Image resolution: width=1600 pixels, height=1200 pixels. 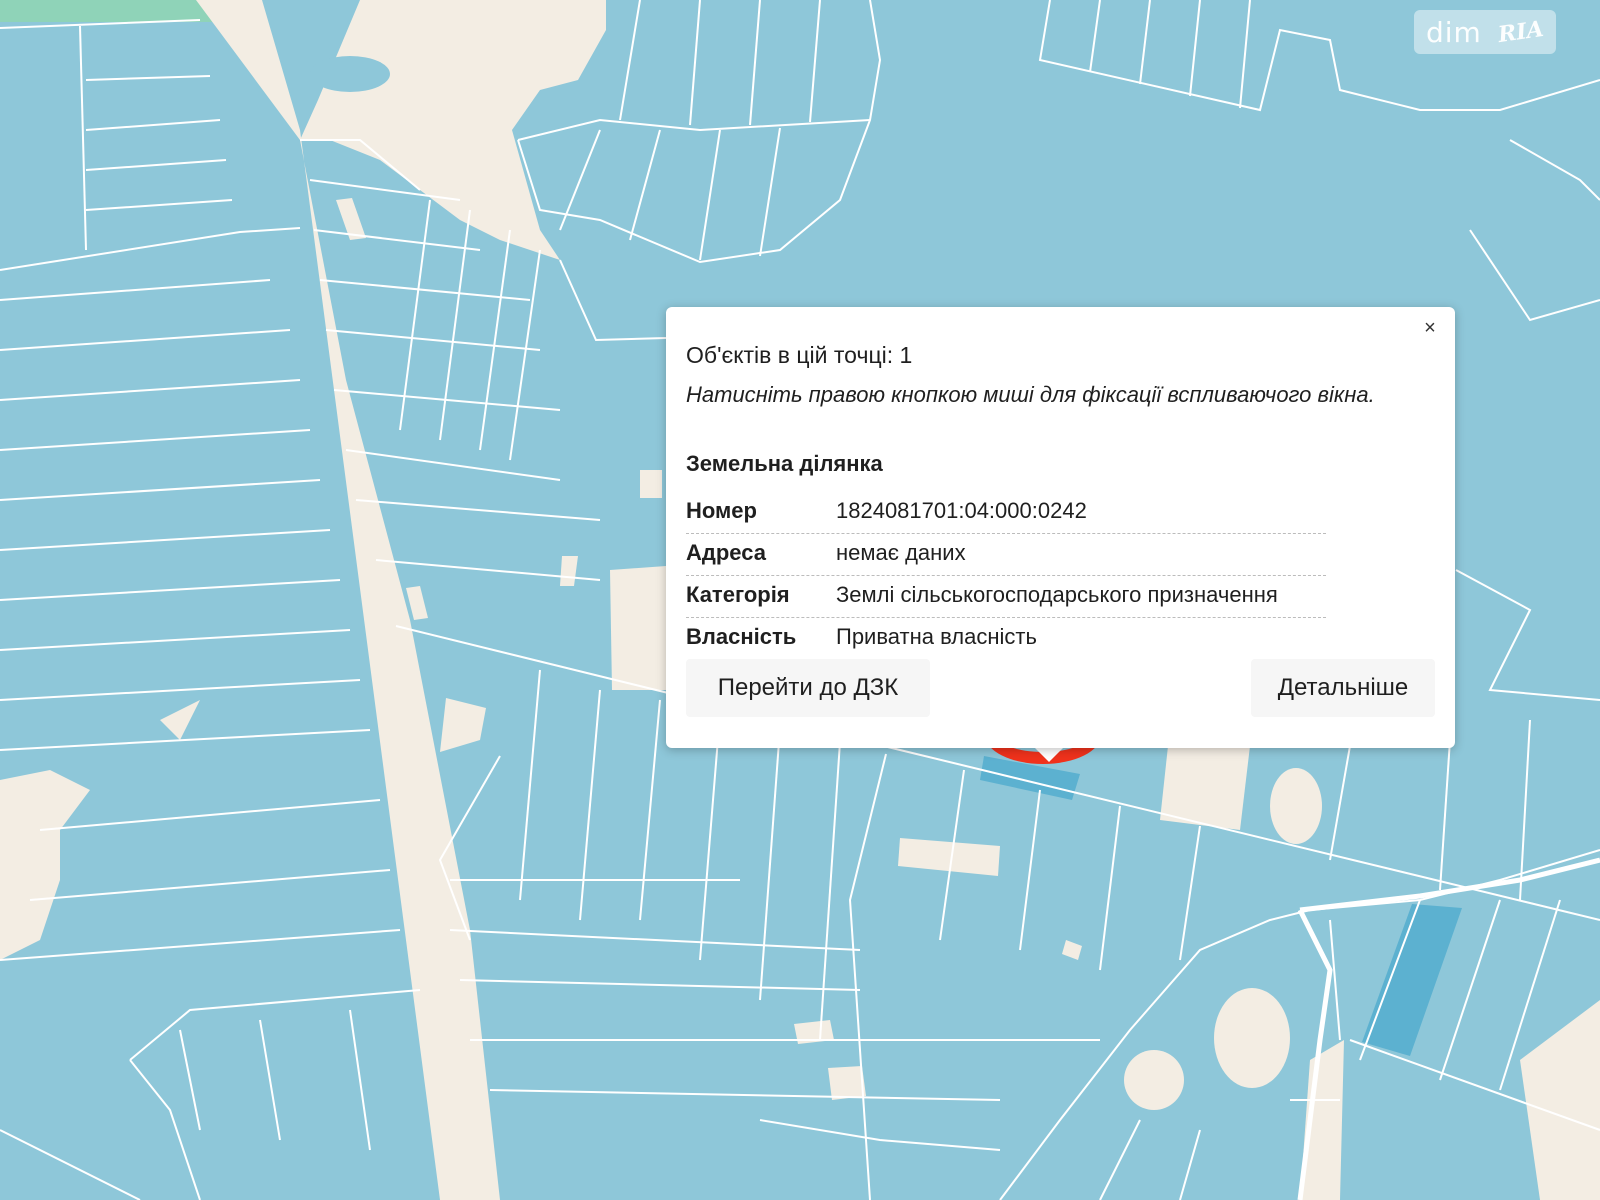 What do you see at coordinates (721, 510) in the screenshot?
I see `attr-key: Номер` at bounding box center [721, 510].